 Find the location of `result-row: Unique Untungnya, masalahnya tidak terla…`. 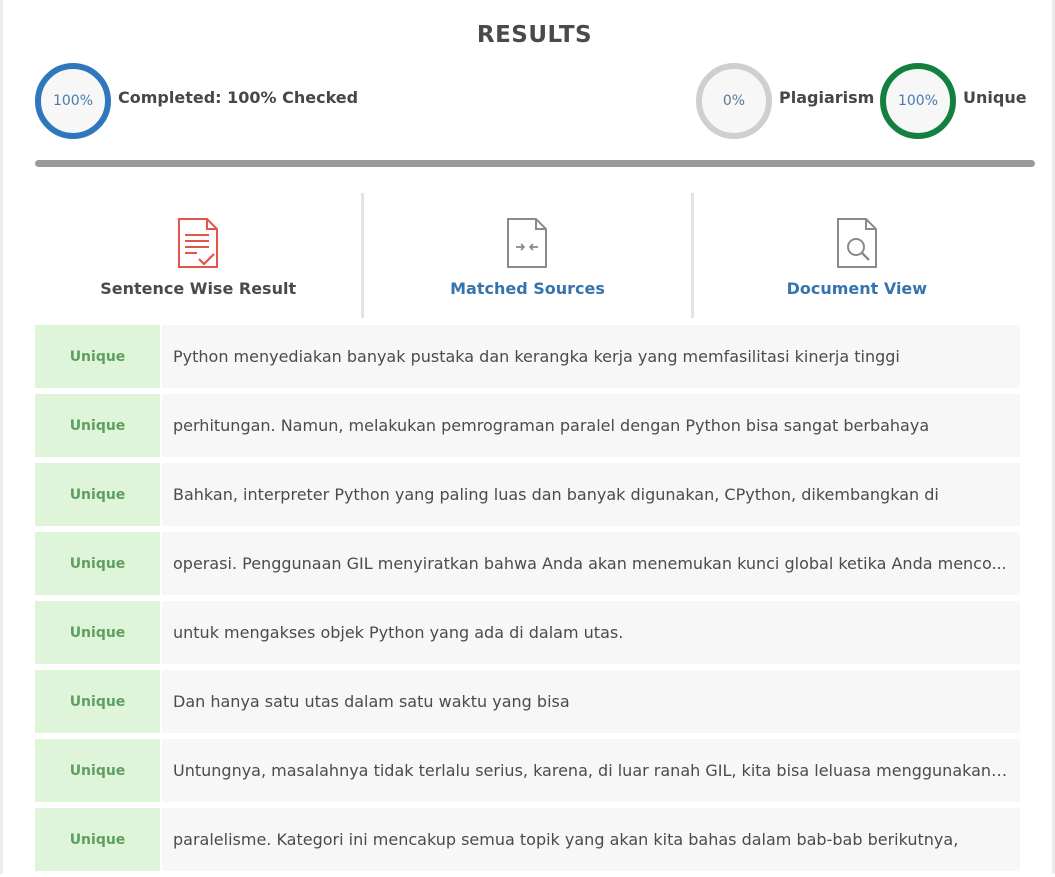

result-row: Unique Untungnya, masalahnya tidak terla… is located at coordinates (527, 770).